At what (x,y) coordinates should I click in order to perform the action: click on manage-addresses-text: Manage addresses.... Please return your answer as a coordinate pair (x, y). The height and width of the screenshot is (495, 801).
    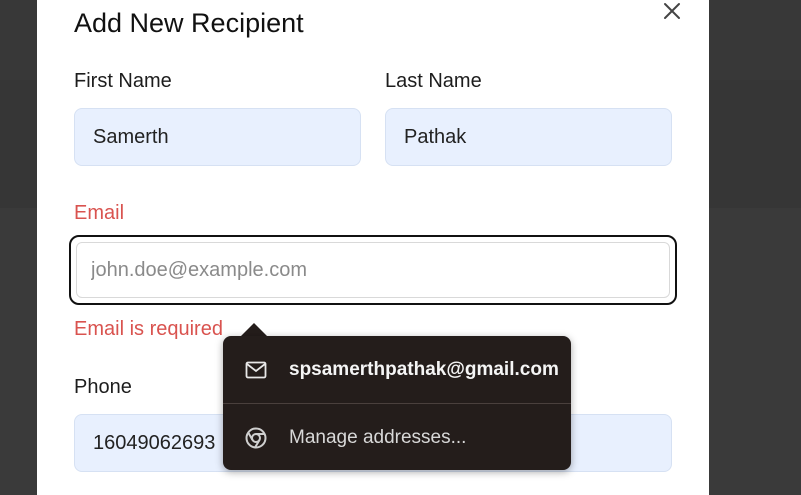
    Looking at the image, I should click on (378, 437).